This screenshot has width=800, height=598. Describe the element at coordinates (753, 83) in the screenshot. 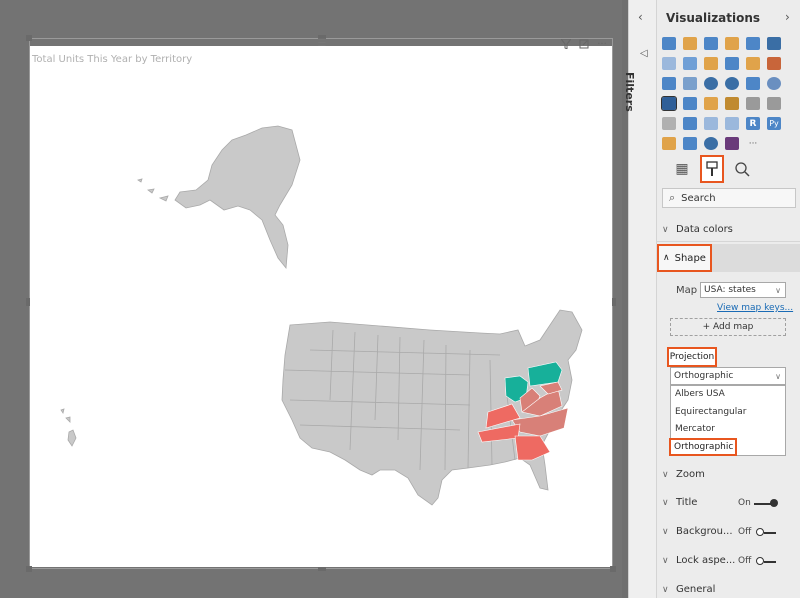

I see `treemap-icon` at that location.